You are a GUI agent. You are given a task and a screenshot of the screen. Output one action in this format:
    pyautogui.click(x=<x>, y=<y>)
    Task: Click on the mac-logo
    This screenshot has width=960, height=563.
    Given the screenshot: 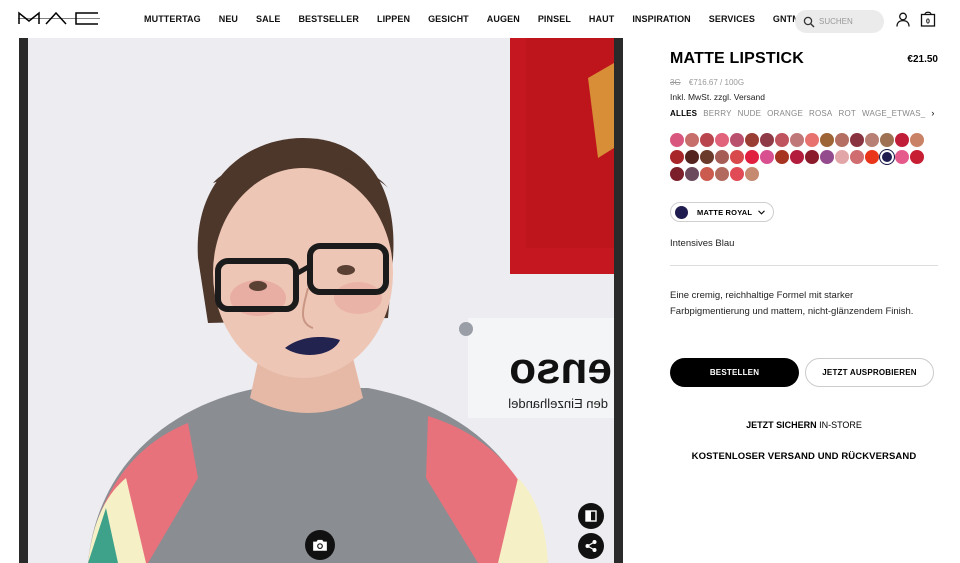 What is the action you would take?
    pyautogui.click(x=59, y=18)
    